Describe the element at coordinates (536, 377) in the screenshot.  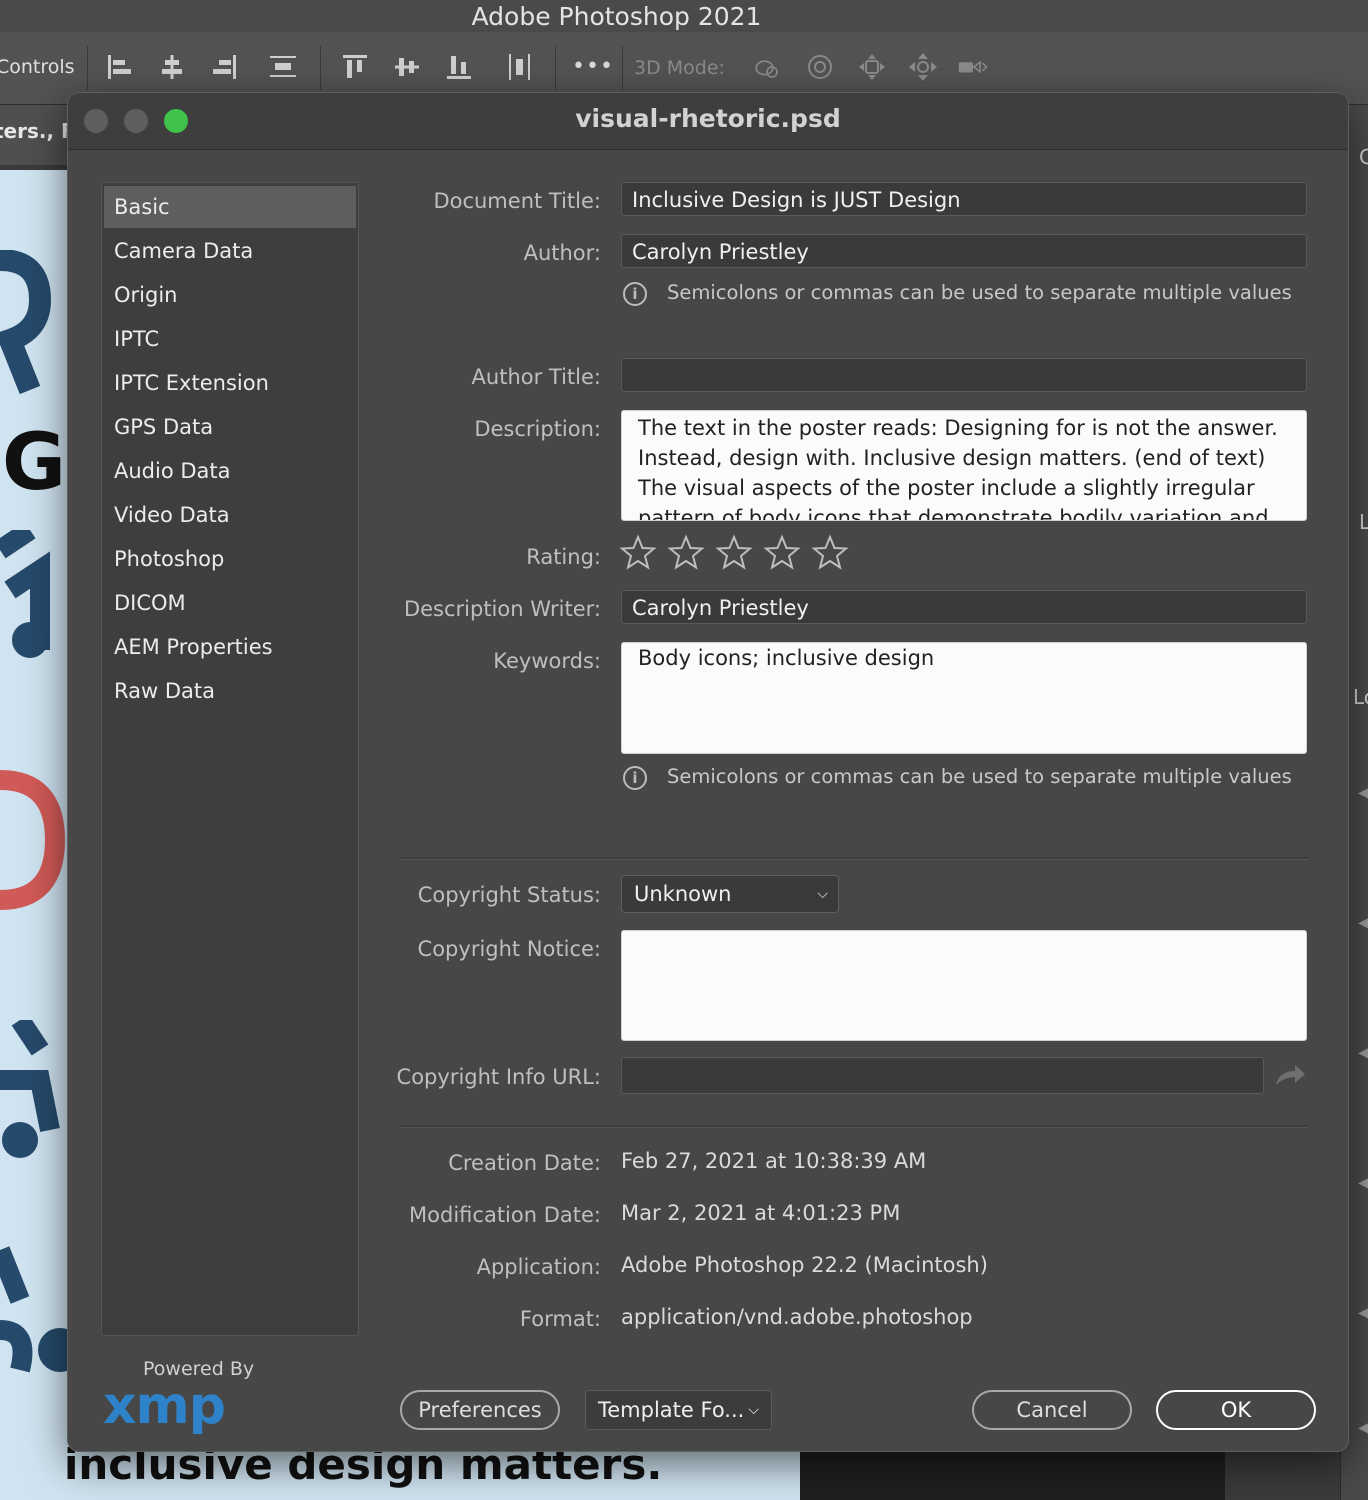
I see `author-title-label: Author Title:` at that location.